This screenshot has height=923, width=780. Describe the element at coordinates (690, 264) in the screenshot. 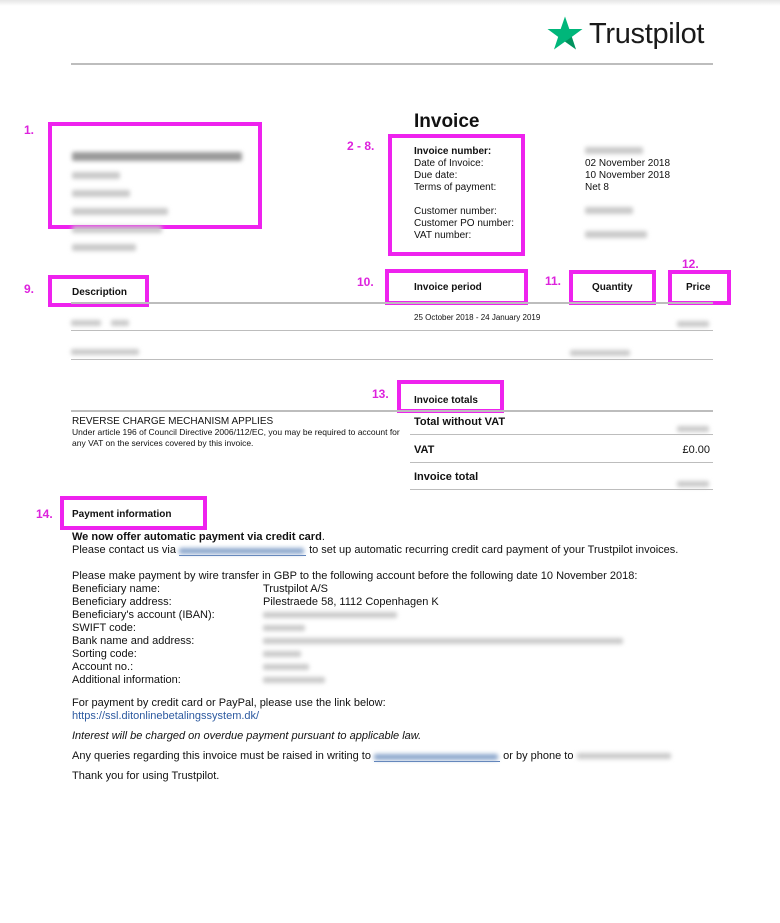

I see `annotation-number: 12.` at that location.